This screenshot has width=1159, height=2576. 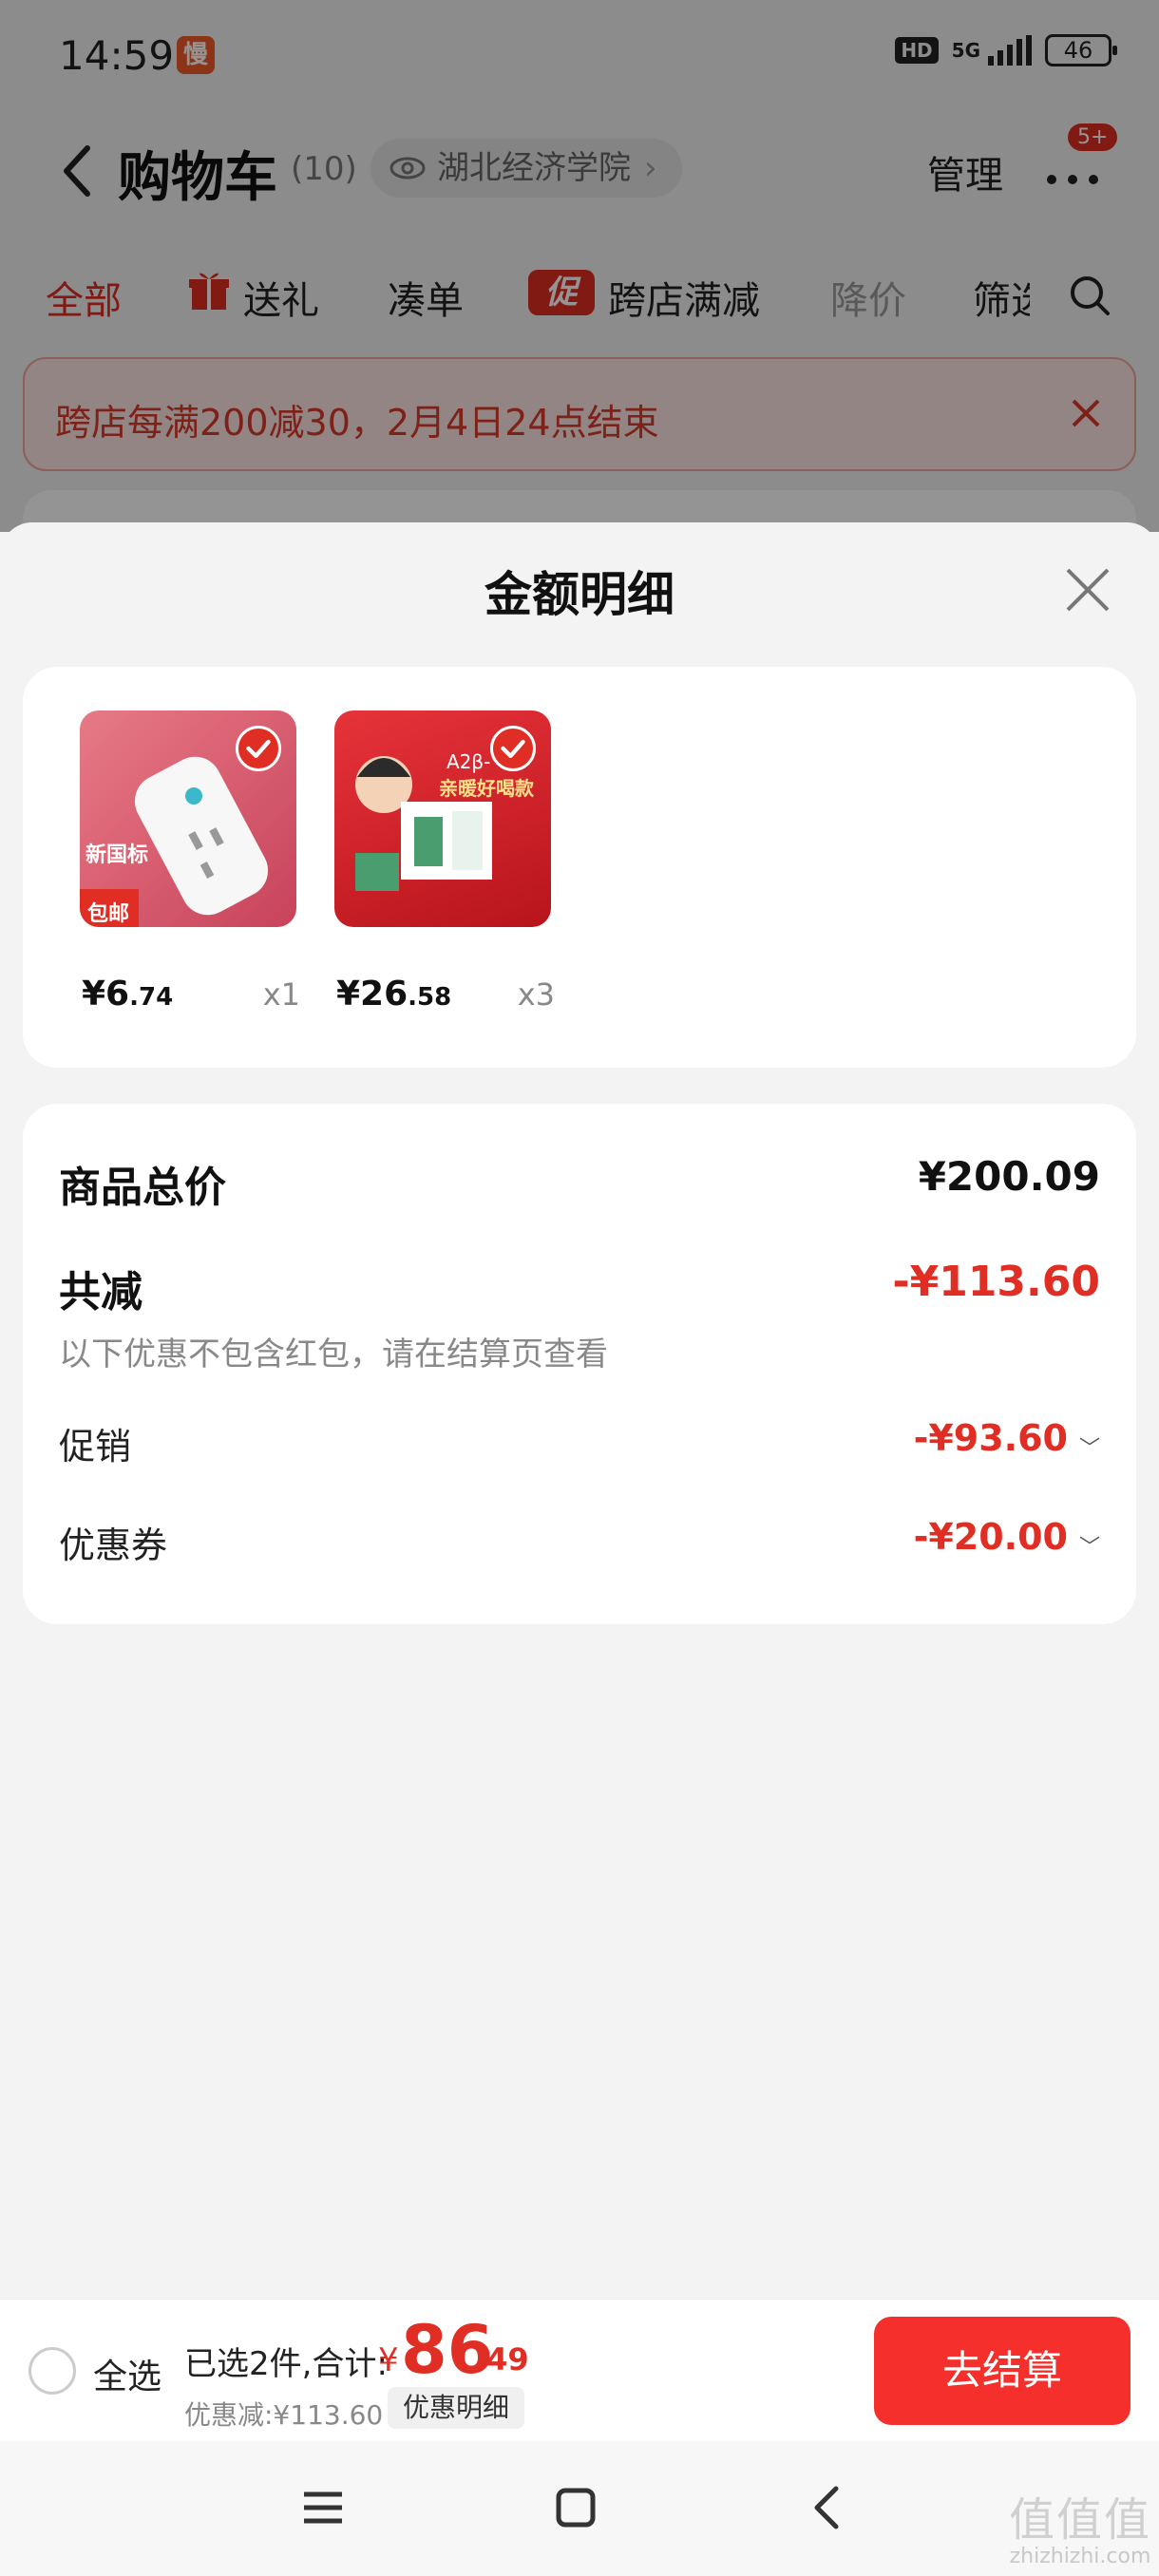 I want to click on product-quantity: x1, so click(x=281, y=995).